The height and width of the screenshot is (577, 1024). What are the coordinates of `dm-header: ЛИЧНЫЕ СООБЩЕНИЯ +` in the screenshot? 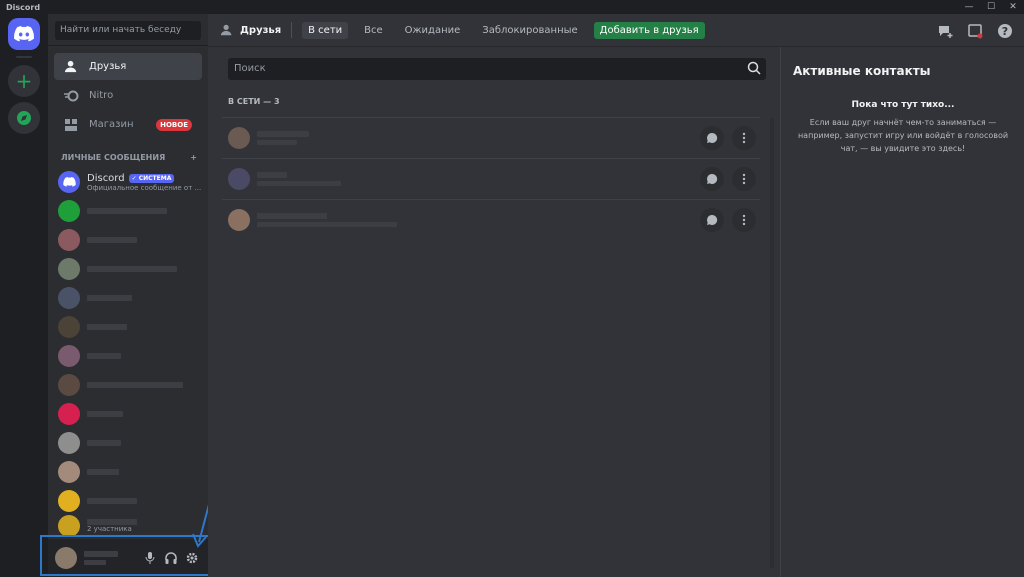 It's located at (129, 157).